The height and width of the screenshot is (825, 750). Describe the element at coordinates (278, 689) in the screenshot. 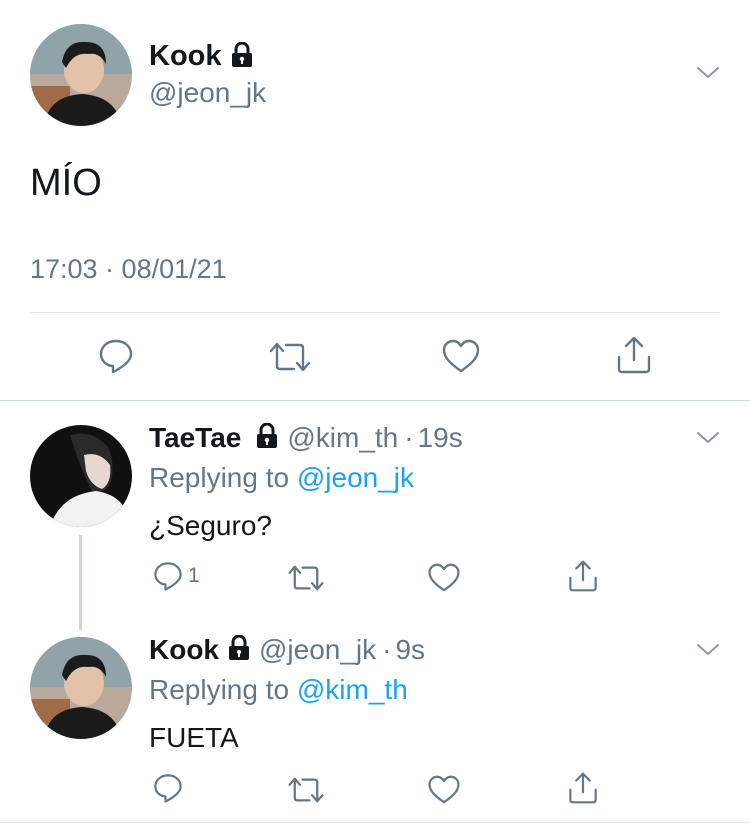

I see `replying-to: Replying to @kim_th` at that location.